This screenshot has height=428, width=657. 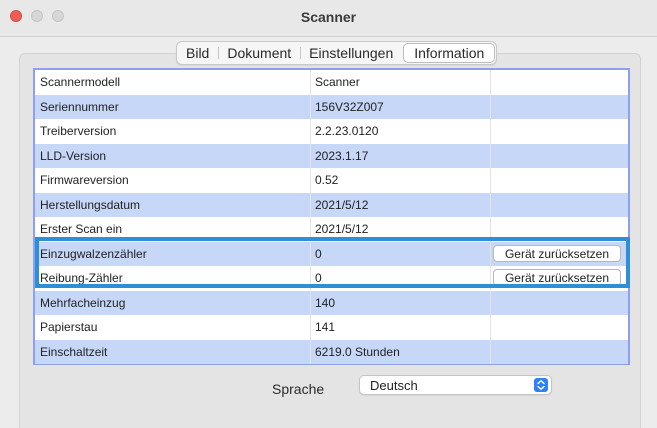 I want to click on row-value: 140, so click(x=401, y=302).